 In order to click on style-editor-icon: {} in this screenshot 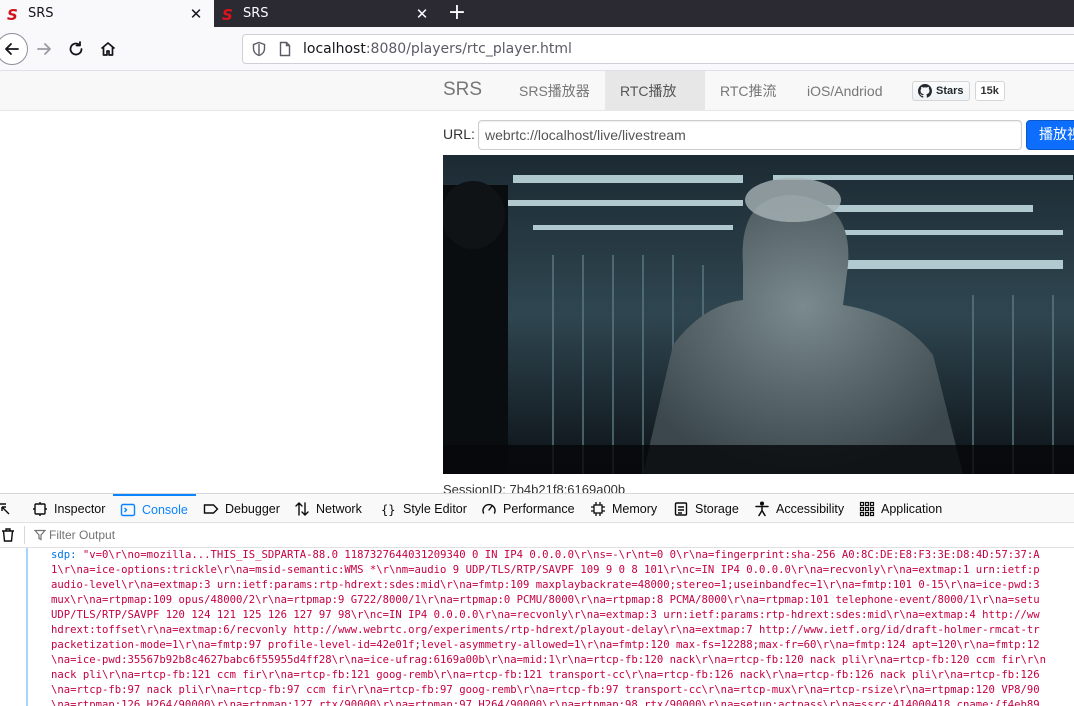, I will do `click(388, 510)`.